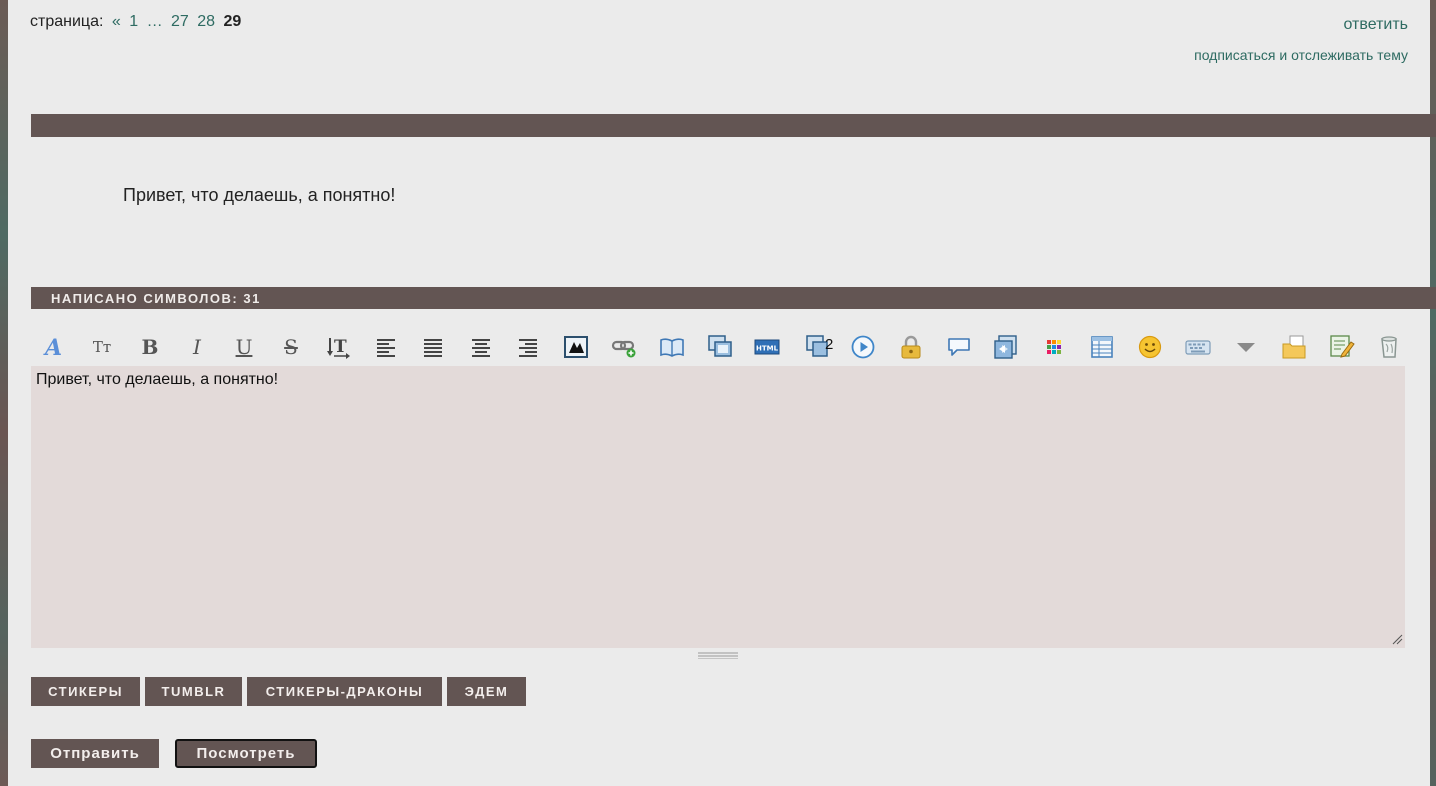 The height and width of the screenshot is (786, 1436). I want to click on svg-text: A, so click(52, 347).